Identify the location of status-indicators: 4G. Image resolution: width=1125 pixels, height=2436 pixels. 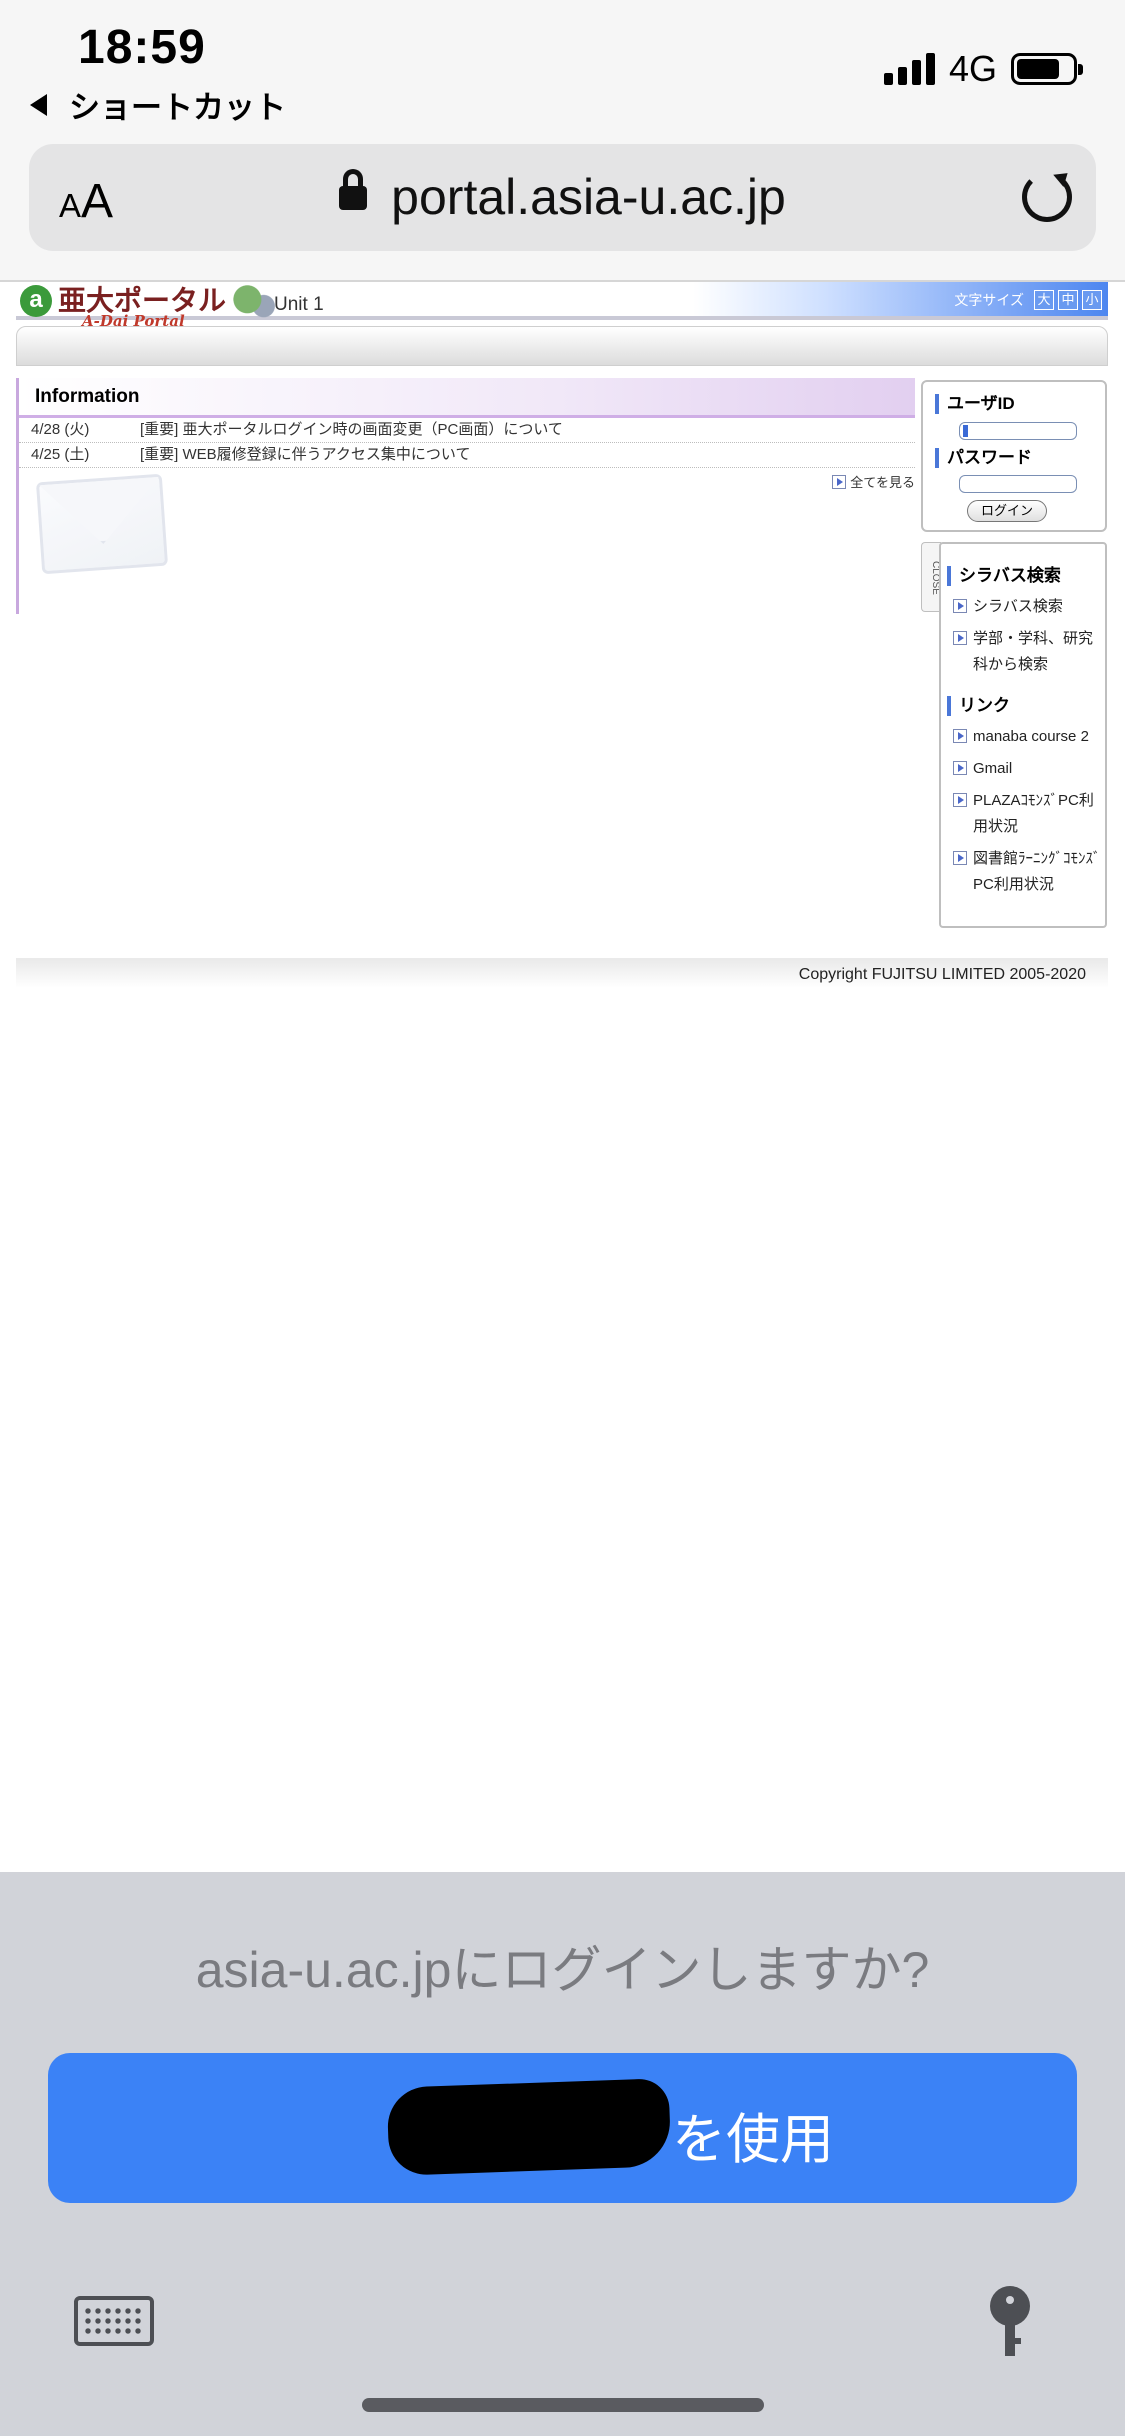
(983, 69).